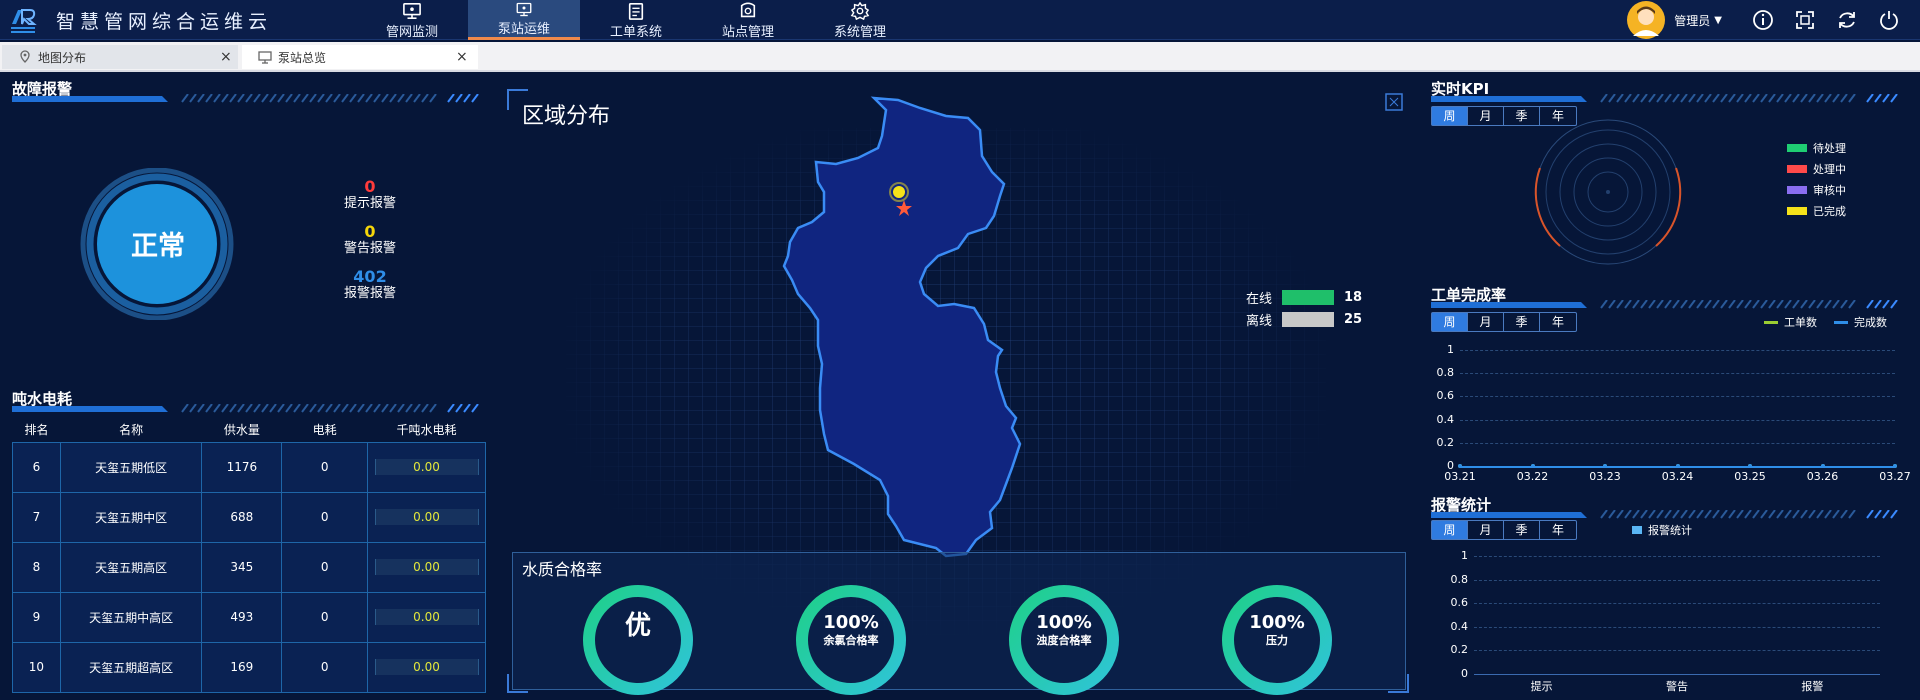  I want to click on legend-label: 处理中, so click(1829, 169).